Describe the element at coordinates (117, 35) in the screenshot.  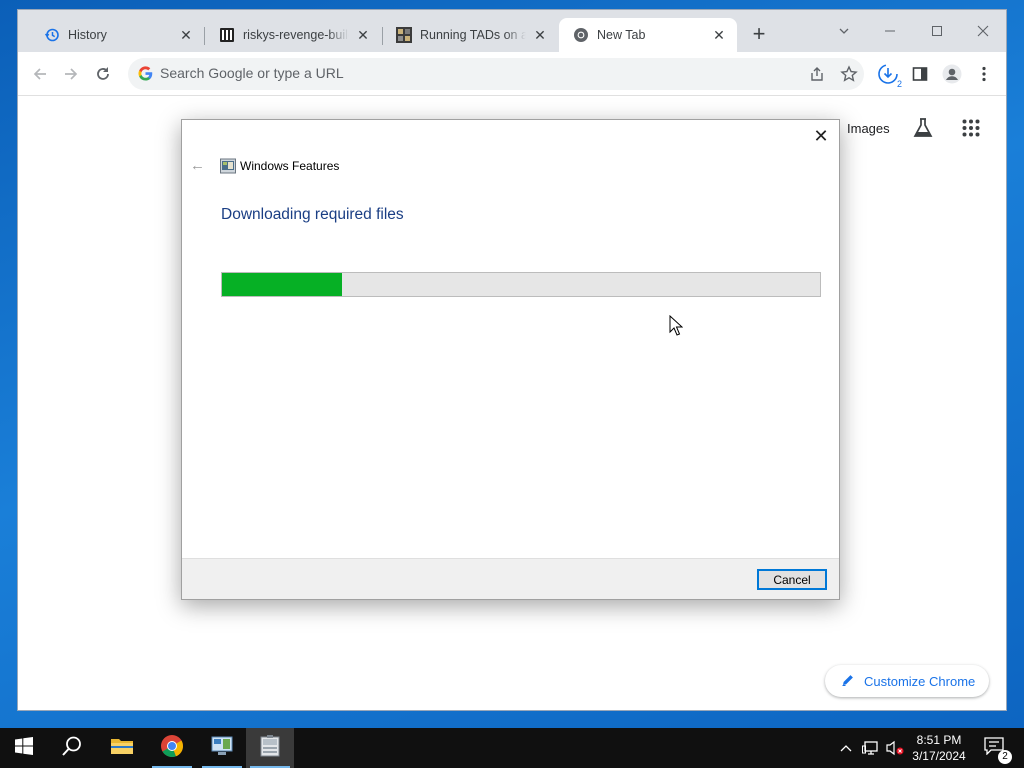
I see `tab-history: History ✕` at that location.